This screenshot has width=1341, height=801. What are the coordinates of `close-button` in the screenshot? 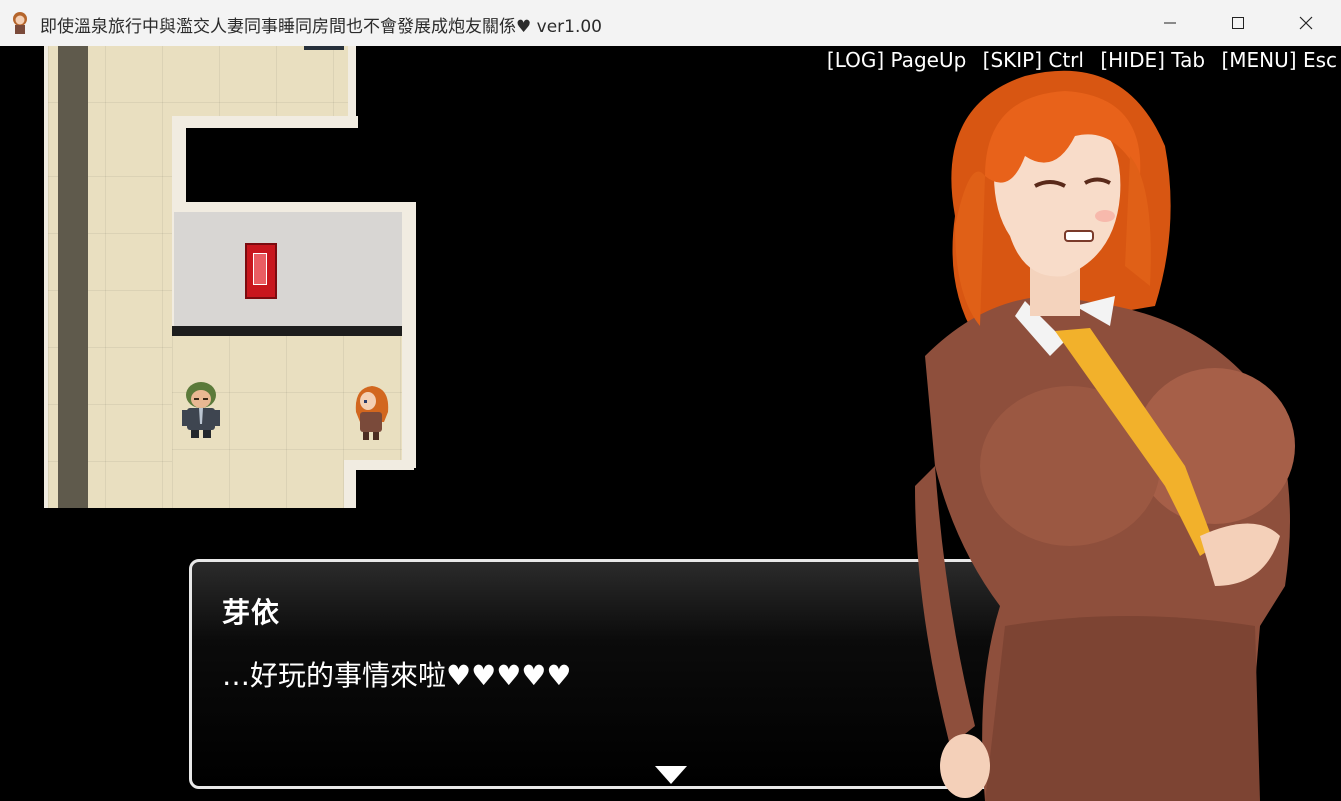 It's located at (1306, 23).